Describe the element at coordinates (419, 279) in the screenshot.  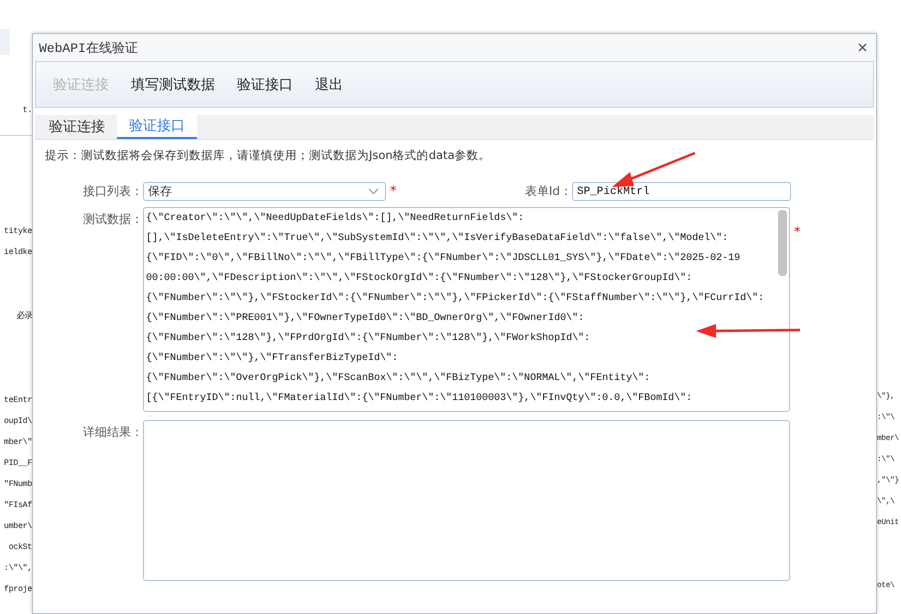
I see `json-text-line: 00:00:00\",\"FDescription\":\"\",\"FStockOrgId\":{\"FNumber\":\"128\"},\"FStockerGroupId\":` at that location.